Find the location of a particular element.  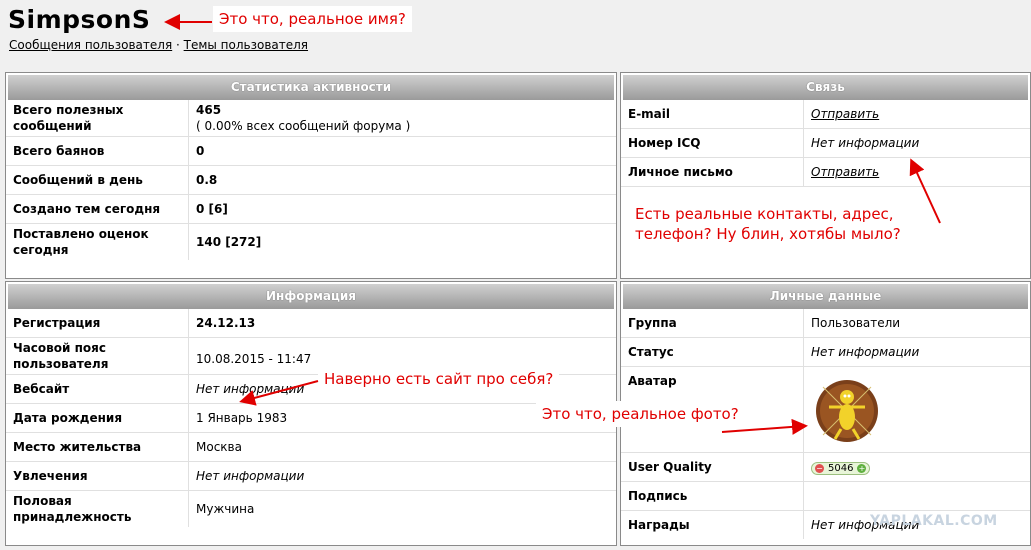

user-posts-link: Сообщения пользователя is located at coordinates (90, 45).